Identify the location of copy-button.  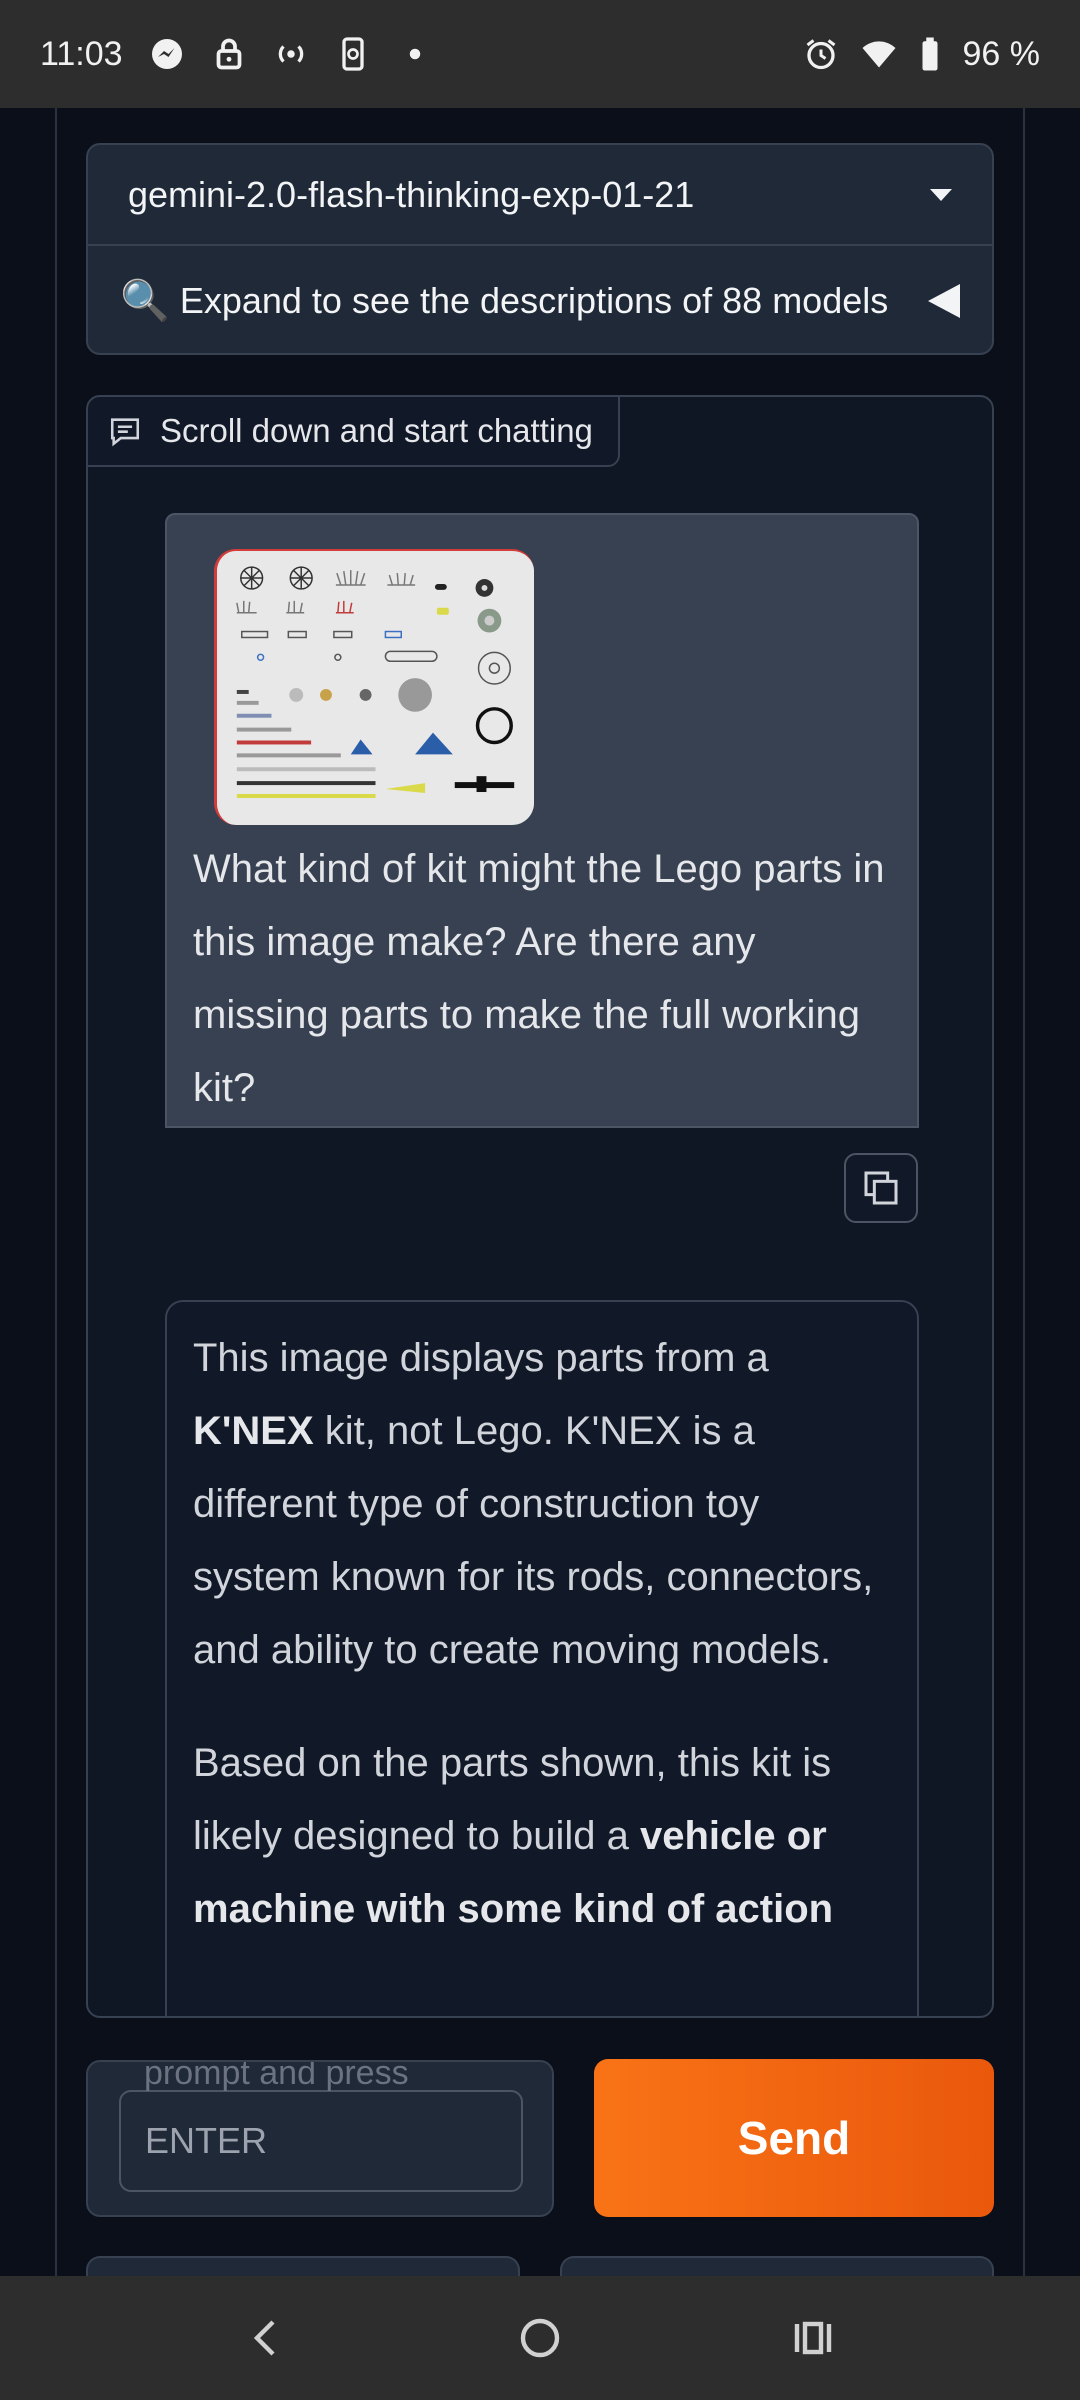
(881, 1188).